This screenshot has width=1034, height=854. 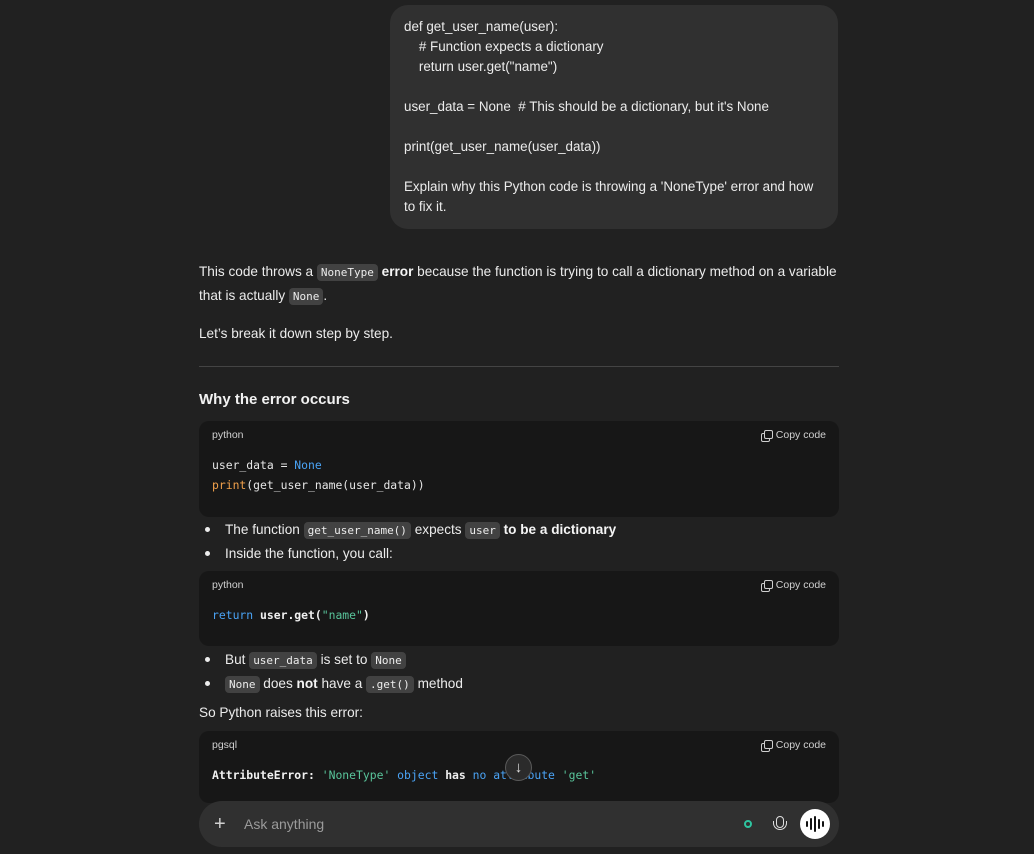 What do you see at coordinates (342, 615) in the screenshot?
I see `code-token: "name"` at bounding box center [342, 615].